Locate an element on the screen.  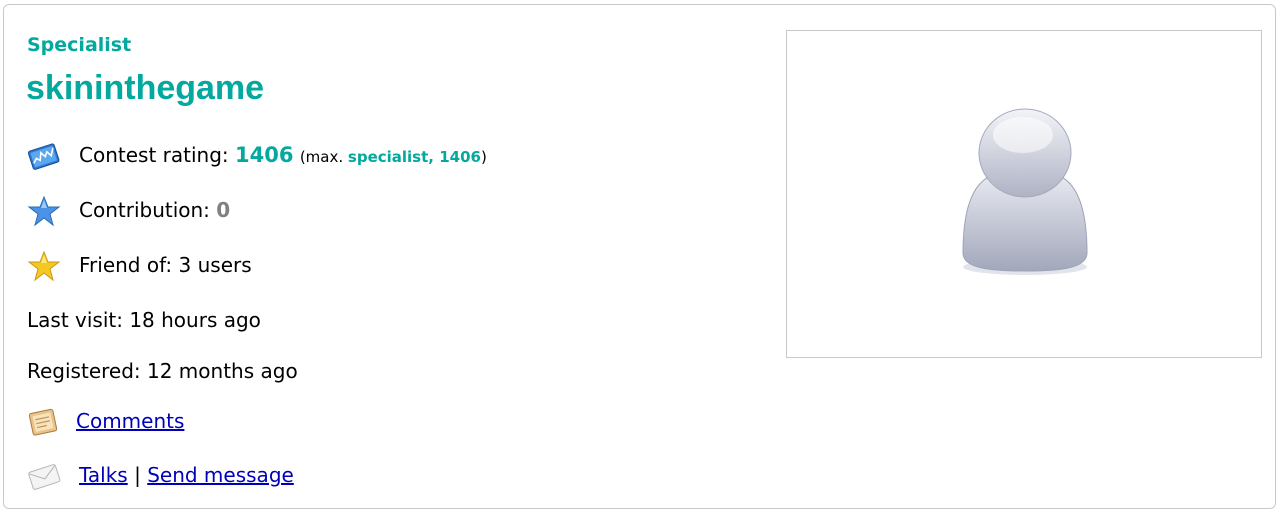
rating-max-suffix: ) is located at coordinates (483, 157).